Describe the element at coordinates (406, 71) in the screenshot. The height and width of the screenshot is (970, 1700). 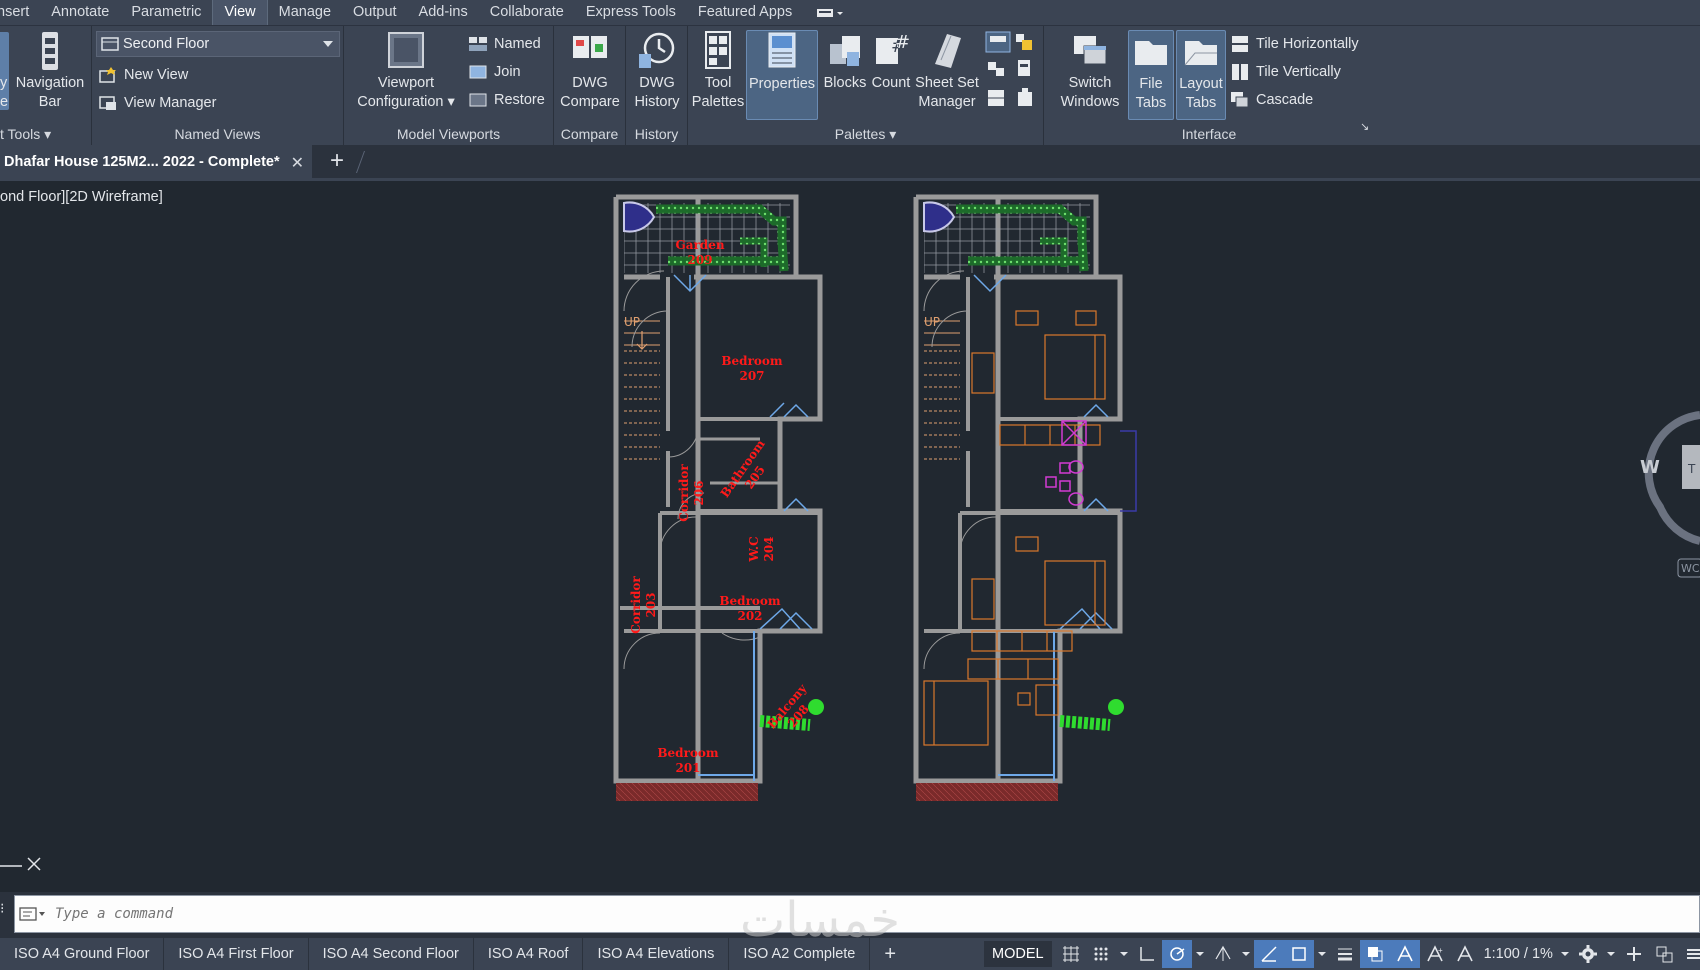
I see `viewport-configuration-button: Viewport Configuration ▾` at that location.